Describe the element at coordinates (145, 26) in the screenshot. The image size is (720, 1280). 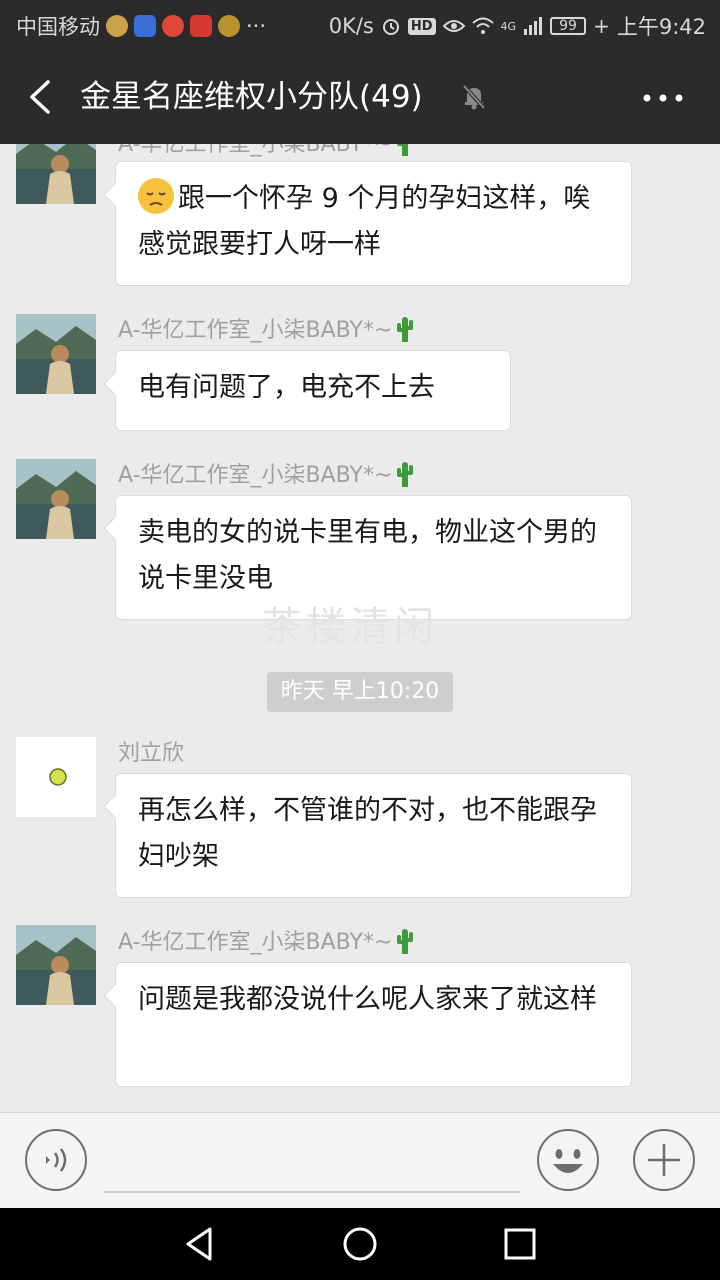
I see `video-app-icon` at that location.